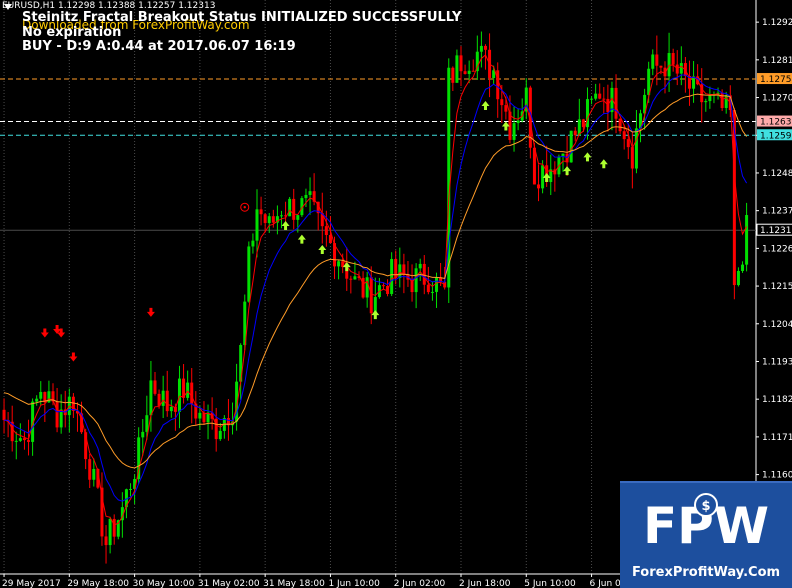 This screenshot has width=792, height=588. Describe the element at coordinates (776, 123) in the screenshot. I see `white-level-label: 1.12630` at that location.